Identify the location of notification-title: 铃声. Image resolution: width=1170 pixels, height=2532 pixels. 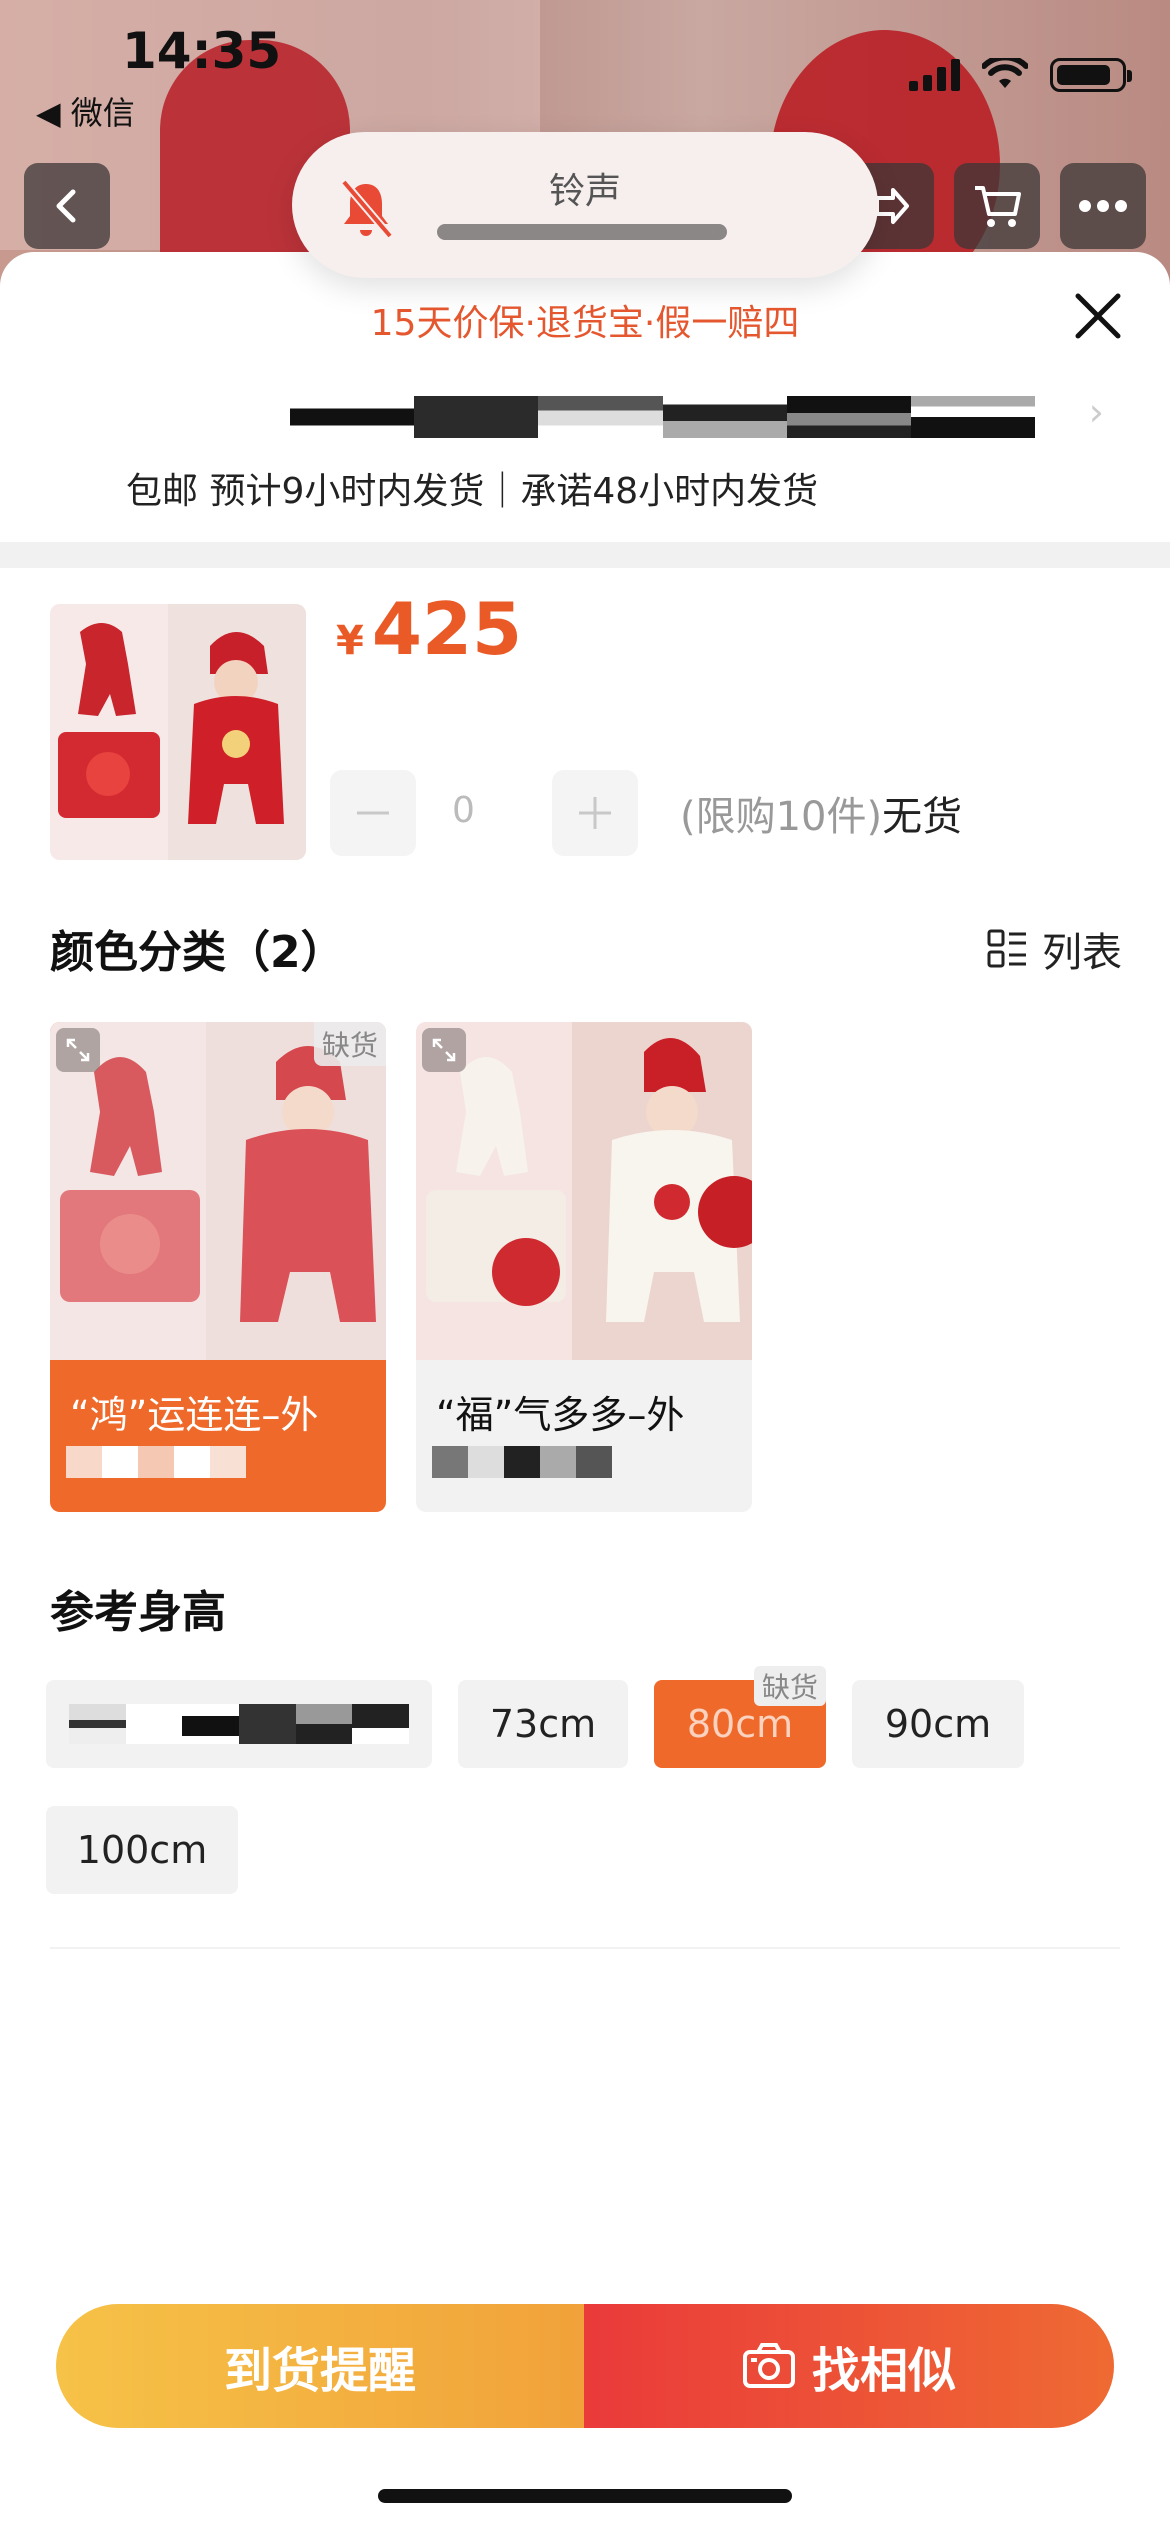
(584, 191).